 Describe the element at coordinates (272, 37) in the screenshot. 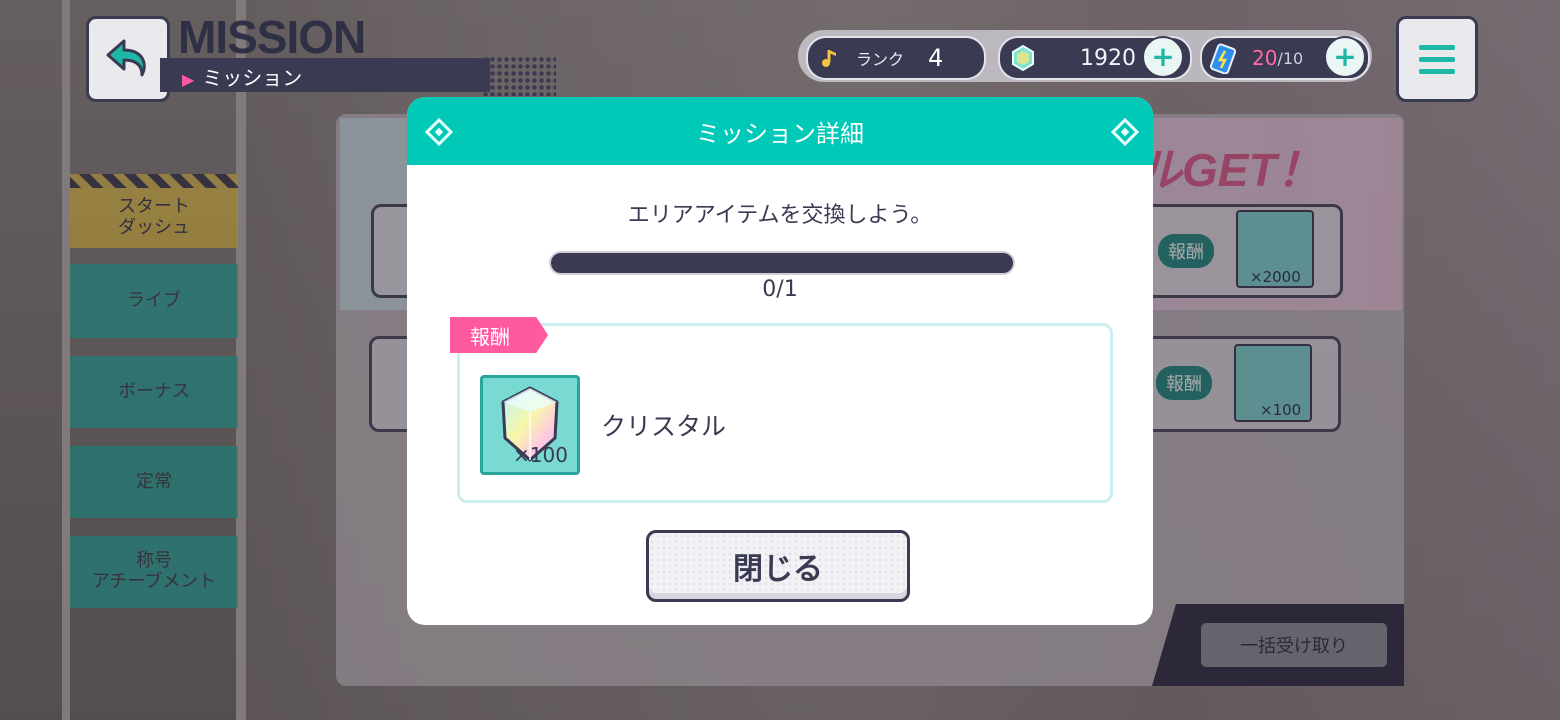

I see `page-title: MISSION` at that location.